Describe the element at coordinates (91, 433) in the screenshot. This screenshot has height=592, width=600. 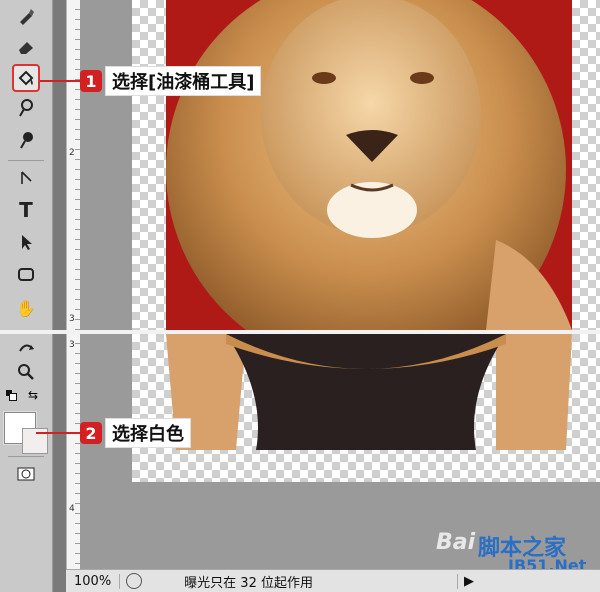
I see `callout-number: 2` at that location.